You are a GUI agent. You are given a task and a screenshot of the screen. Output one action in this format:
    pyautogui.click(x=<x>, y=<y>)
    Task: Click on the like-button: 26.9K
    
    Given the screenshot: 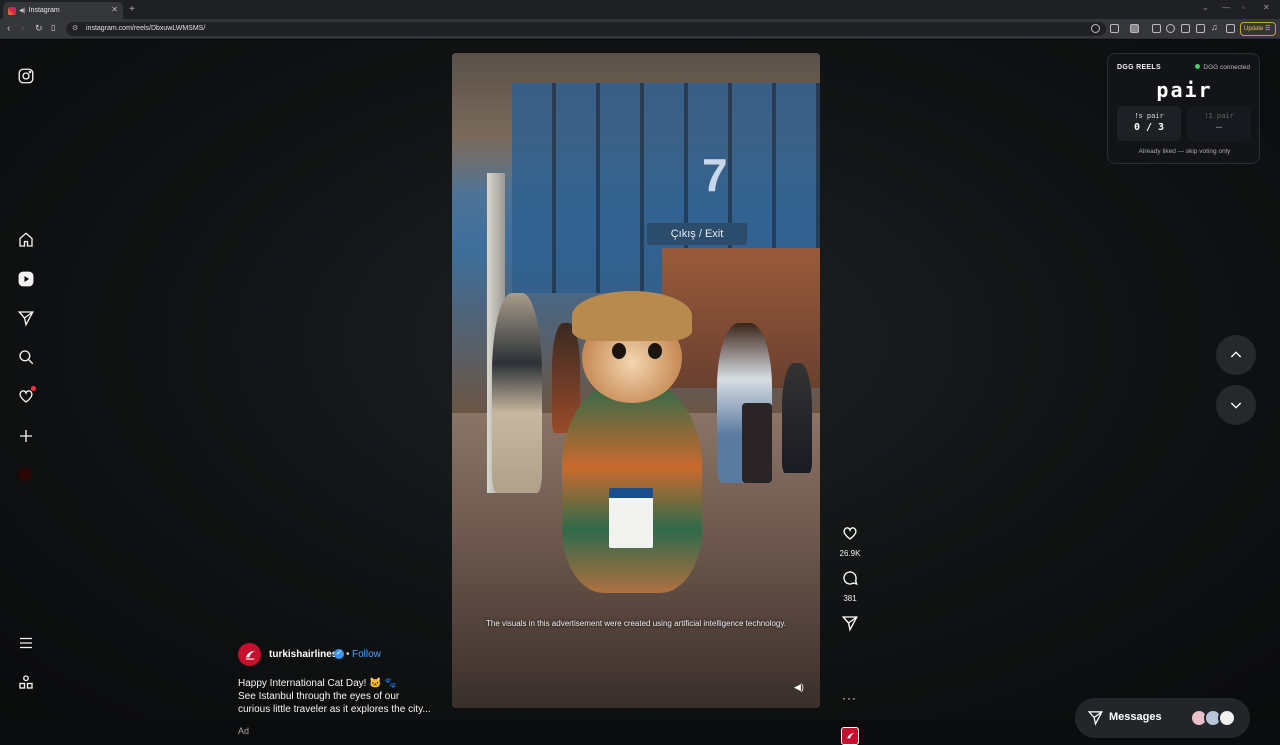 What is the action you would take?
    pyautogui.click(x=850, y=541)
    